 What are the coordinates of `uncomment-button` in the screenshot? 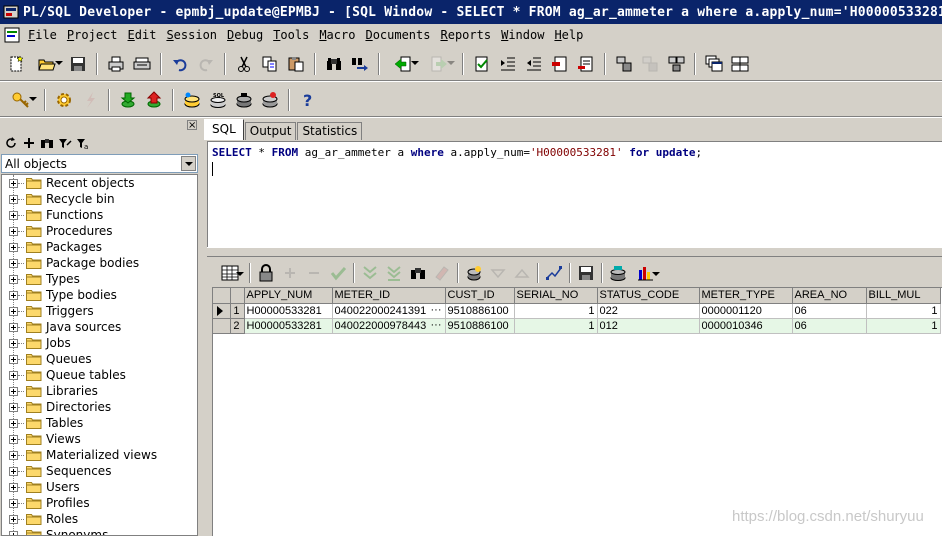 It's located at (586, 64).